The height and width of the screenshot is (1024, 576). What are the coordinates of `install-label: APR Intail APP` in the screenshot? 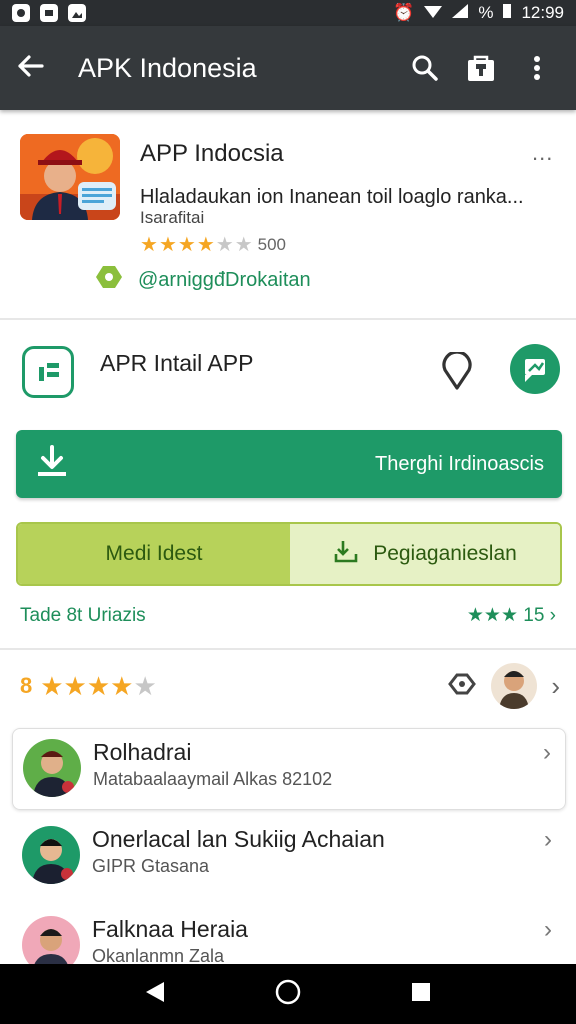 It's located at (177, 363).